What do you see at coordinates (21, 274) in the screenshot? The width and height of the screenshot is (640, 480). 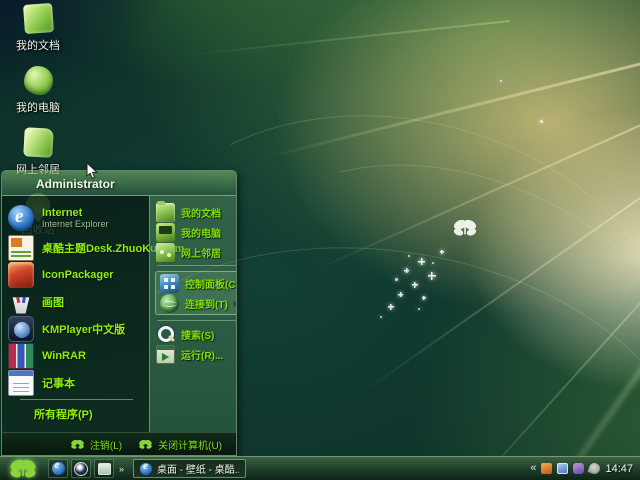 I see `iconpackager-icon` at bounding box center [21, 274].